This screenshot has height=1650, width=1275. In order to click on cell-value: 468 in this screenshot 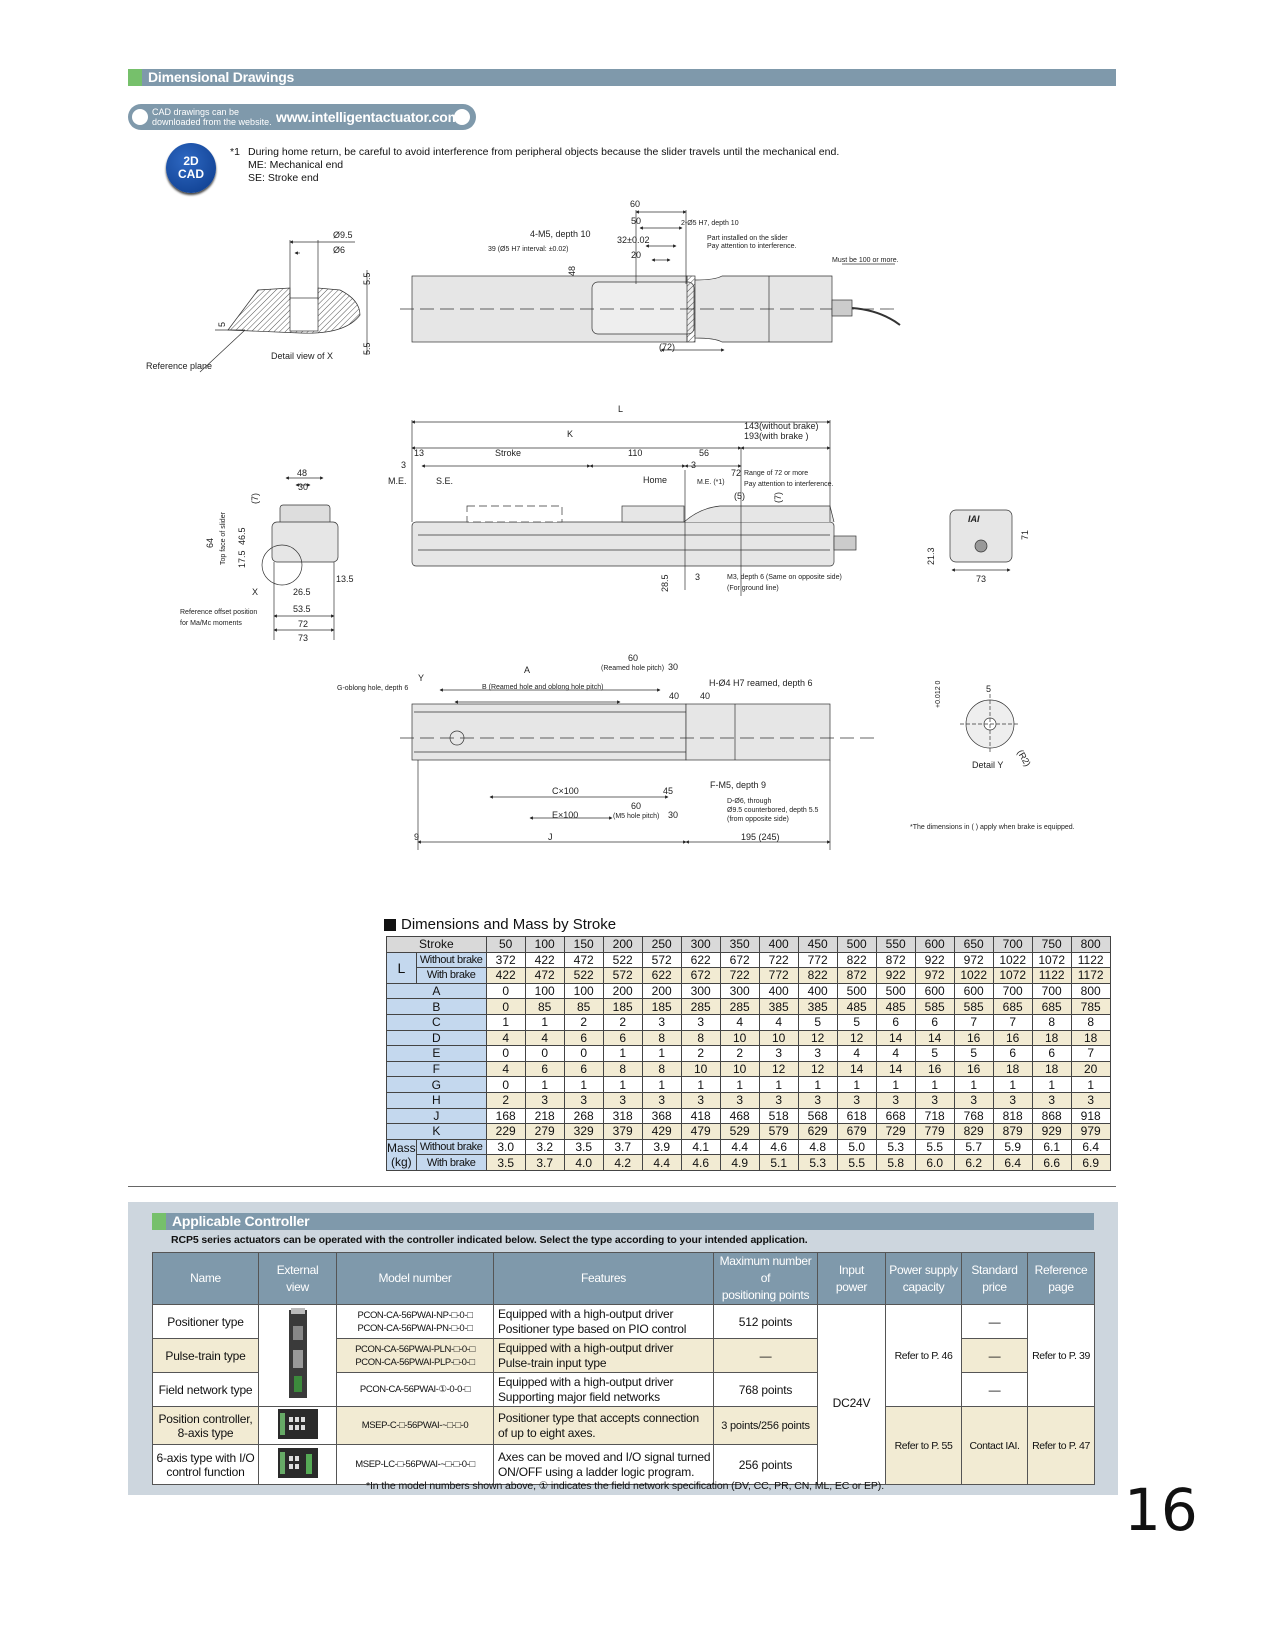, I will do `click(739, 1116)`.